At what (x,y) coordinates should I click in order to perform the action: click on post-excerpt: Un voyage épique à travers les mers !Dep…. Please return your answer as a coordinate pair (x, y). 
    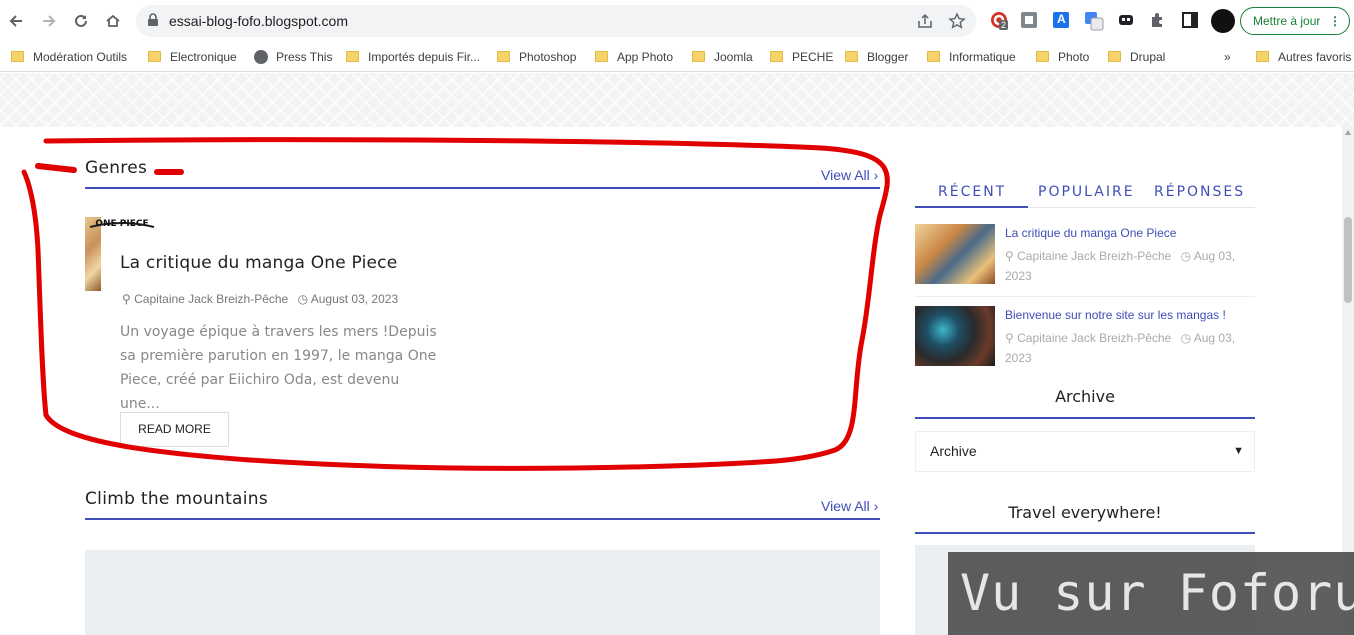
    Looking at the image, I should click on (278, 368).